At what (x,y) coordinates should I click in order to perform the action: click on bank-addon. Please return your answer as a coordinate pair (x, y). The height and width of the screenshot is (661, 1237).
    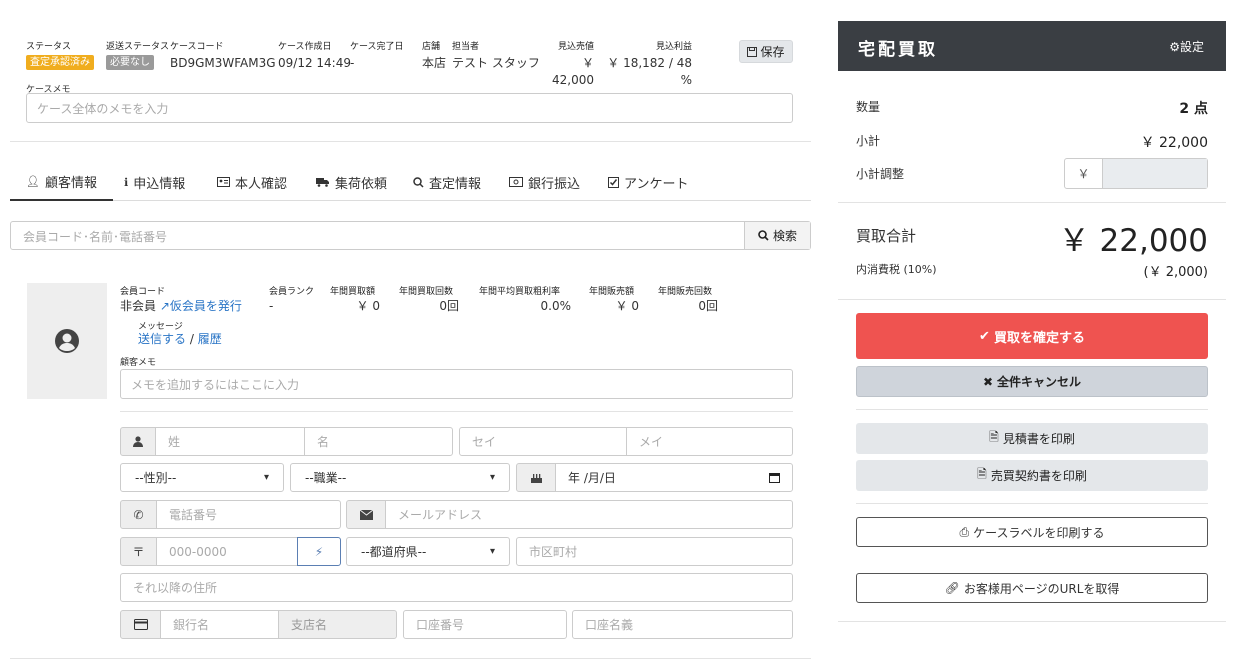
    Looking at the image, I should click on (140, 624).